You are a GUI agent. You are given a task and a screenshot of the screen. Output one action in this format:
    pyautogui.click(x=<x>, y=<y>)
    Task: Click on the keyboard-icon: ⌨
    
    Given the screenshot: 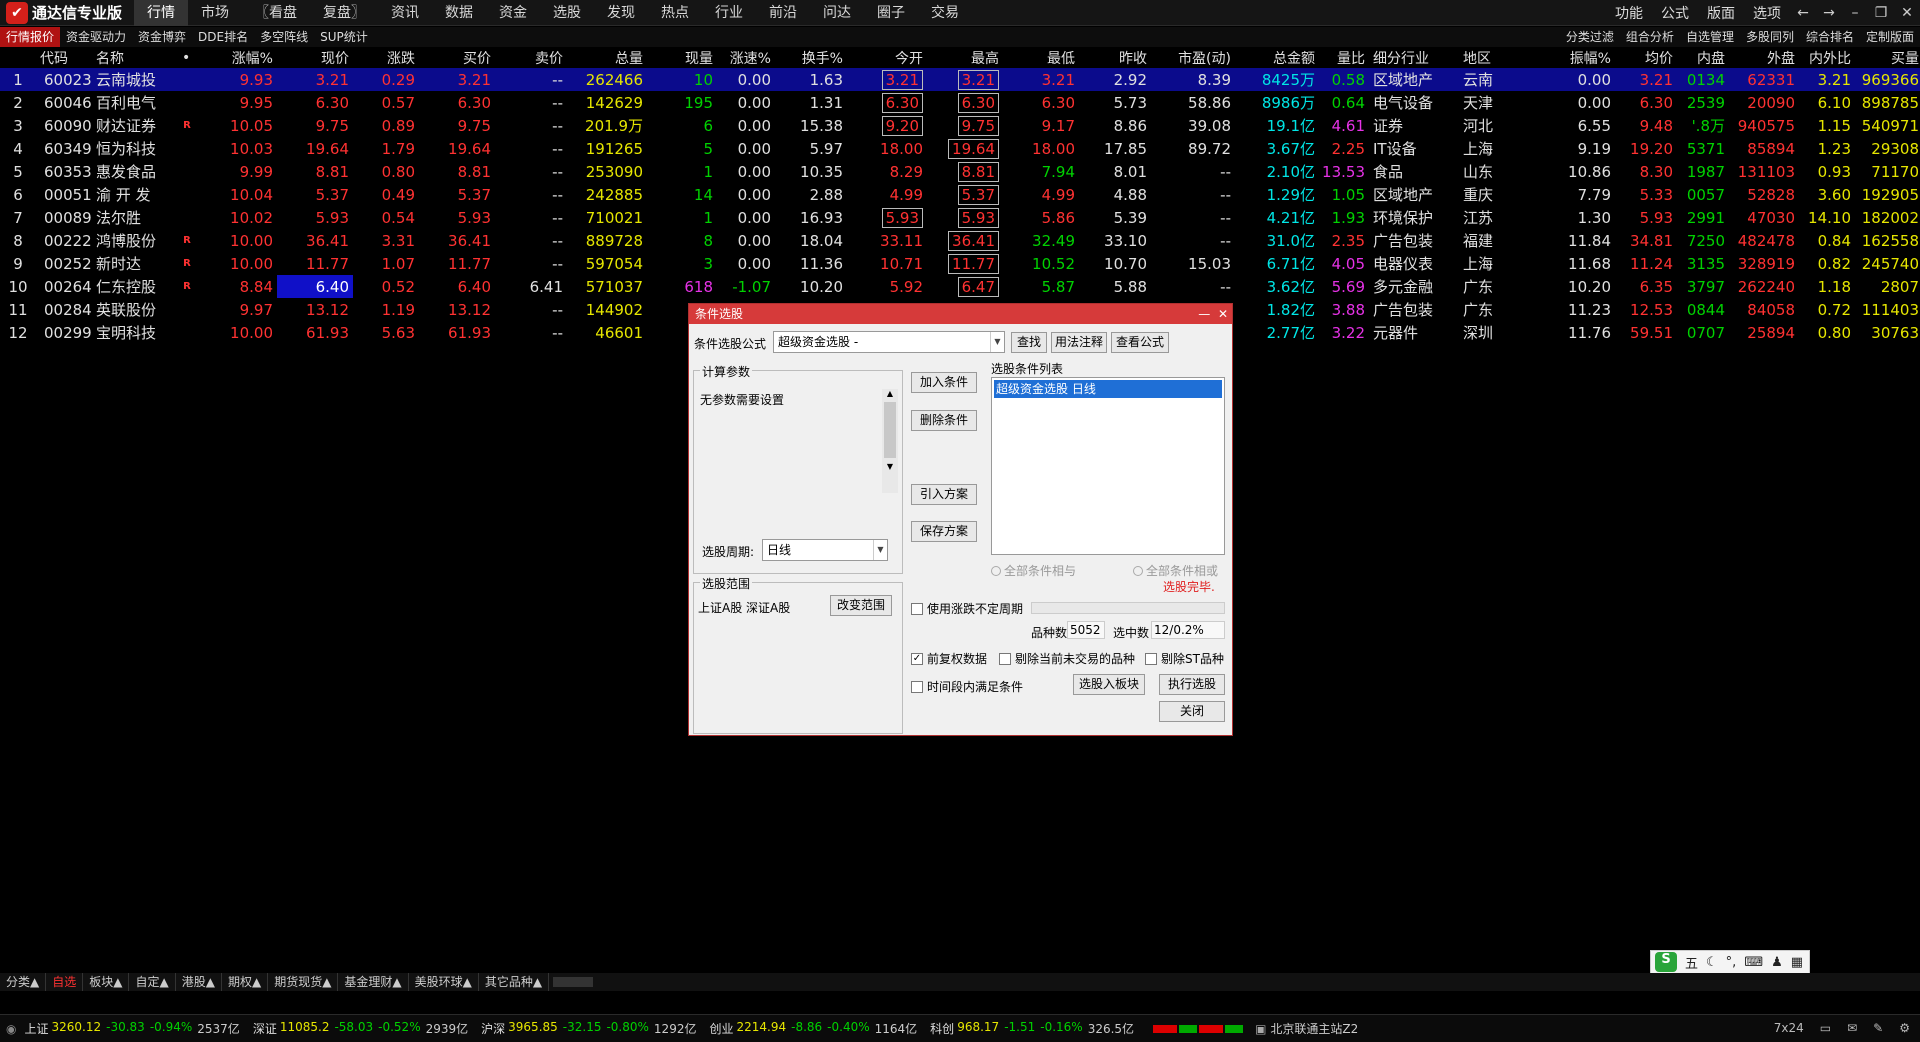 What is the action you would take?
    pyautogui.click(x=1753, y=962)
    